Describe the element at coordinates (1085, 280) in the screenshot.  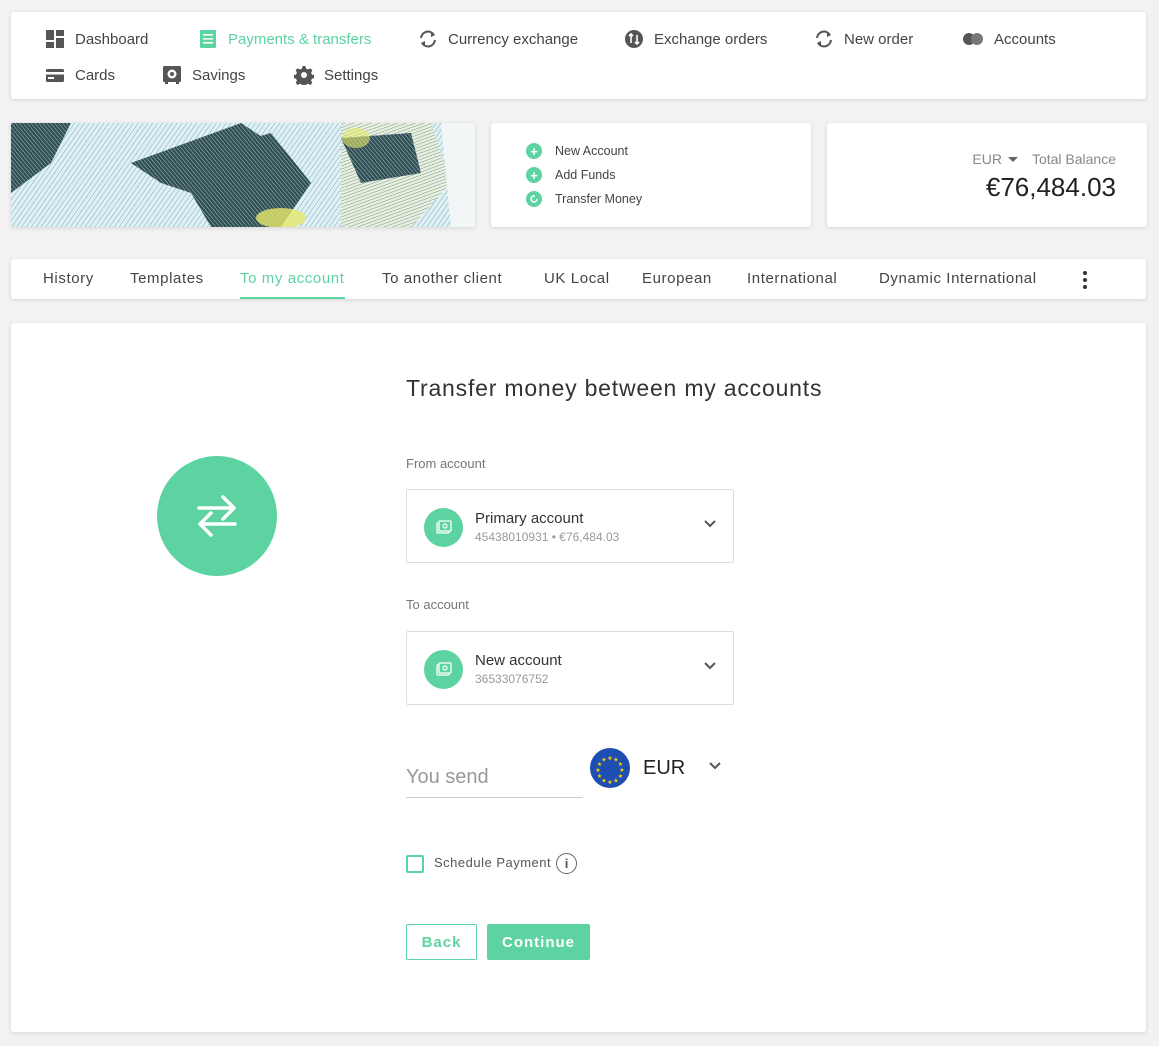
I see `more-options-icon` at that location.